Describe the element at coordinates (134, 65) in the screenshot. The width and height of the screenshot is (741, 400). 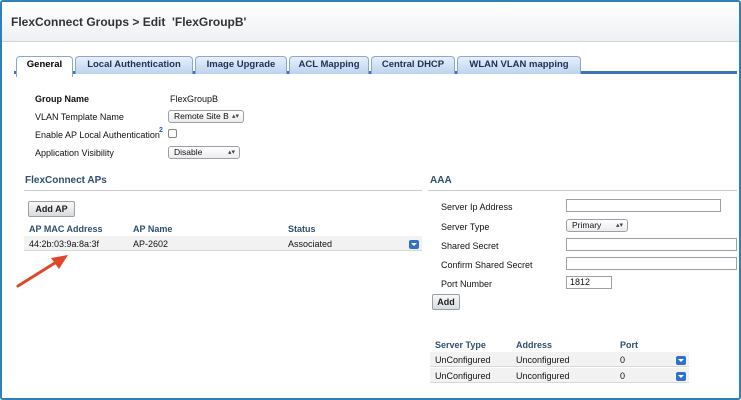
I see `tab-local-authentication: Local Authentication` at that location.